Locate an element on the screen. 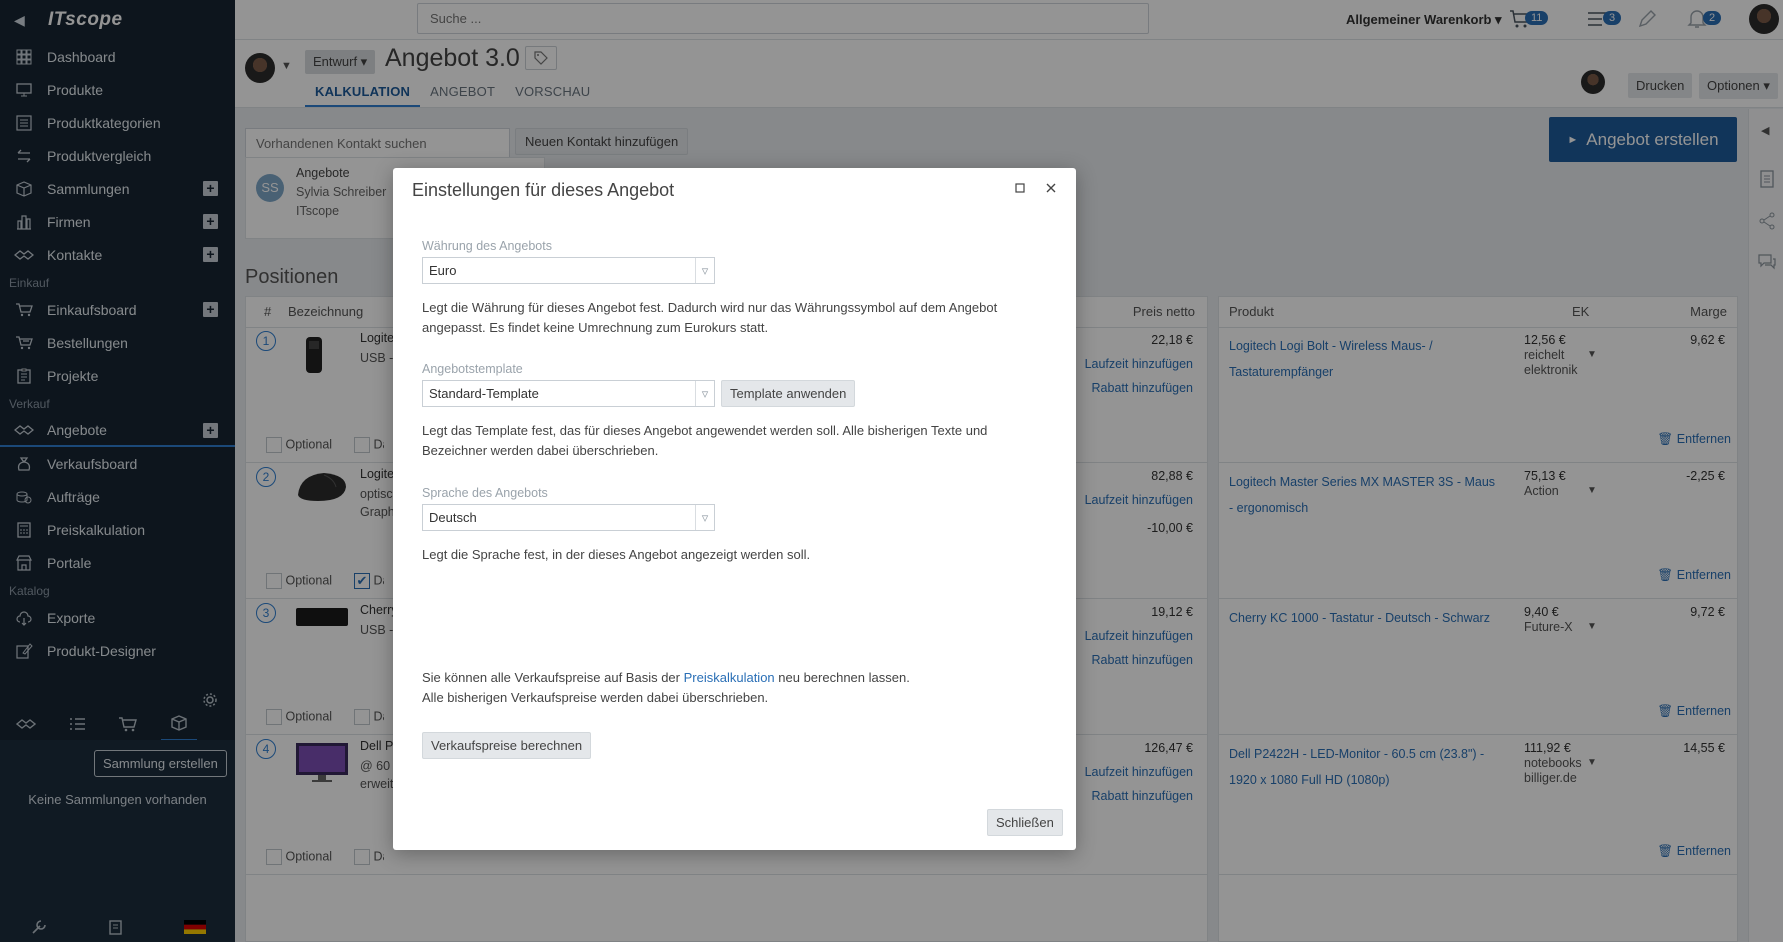  close-button: Schließen is located at coordinates (1025, 822).